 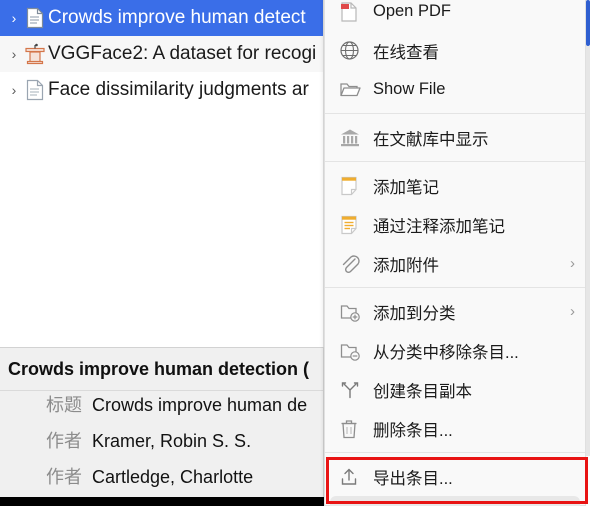 What do you see at coordinates (177, 17) in the screenshot?
I see `list-item-title: Crowds improve human detect` at bounding box center [177, 17].